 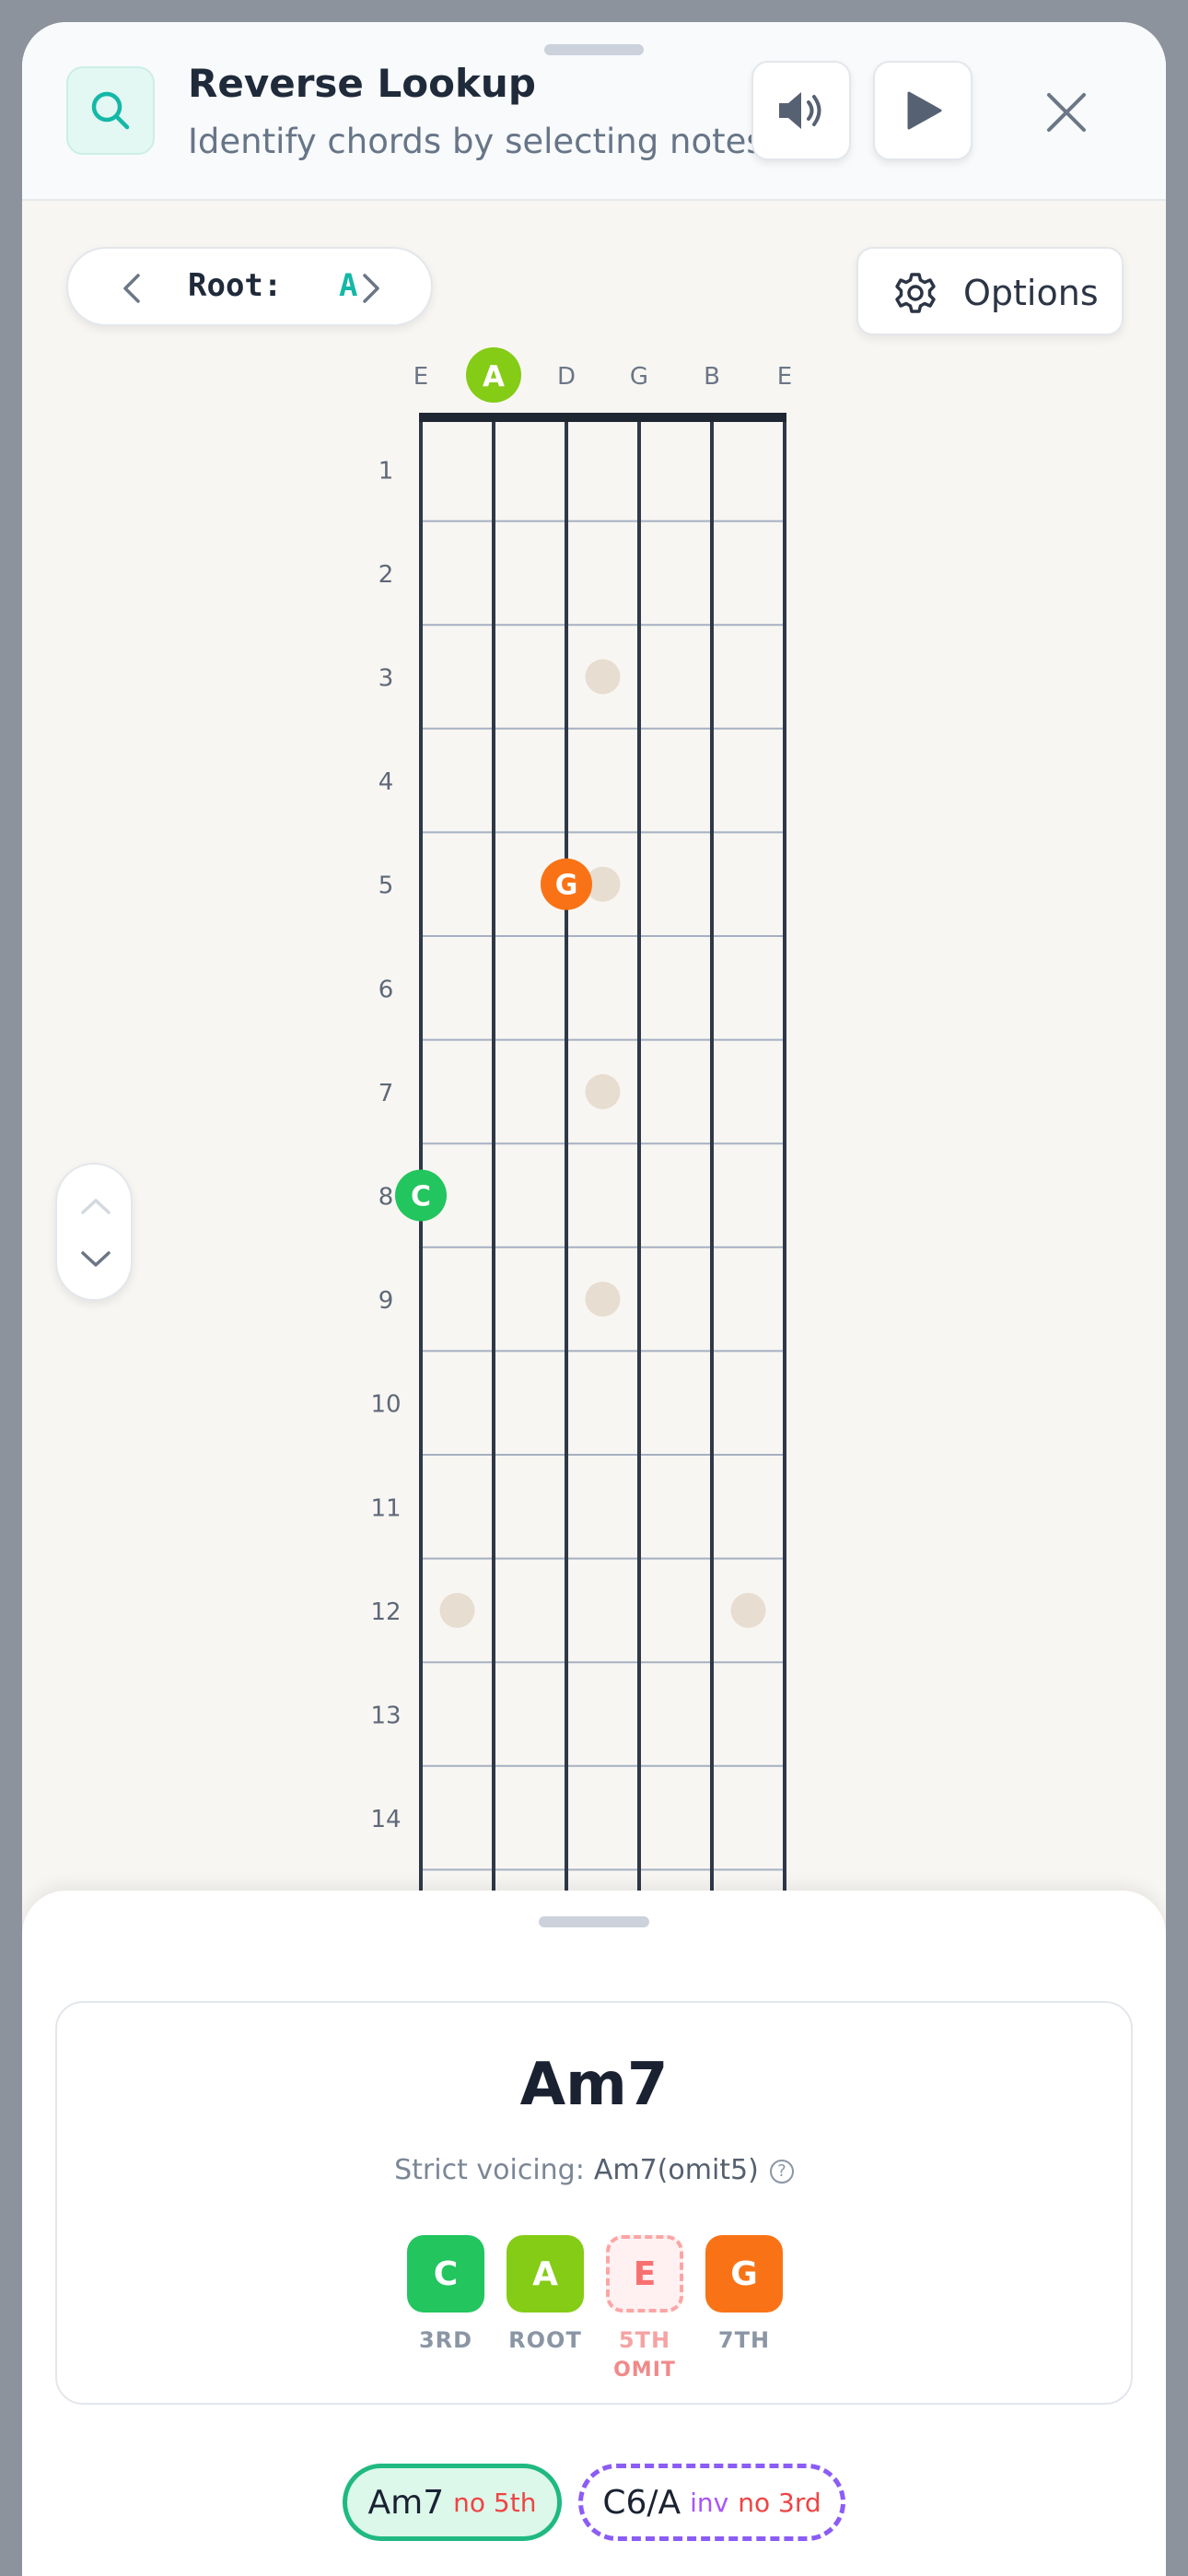 I want to click on fret-number: 14, so click(x=386, y=1819).